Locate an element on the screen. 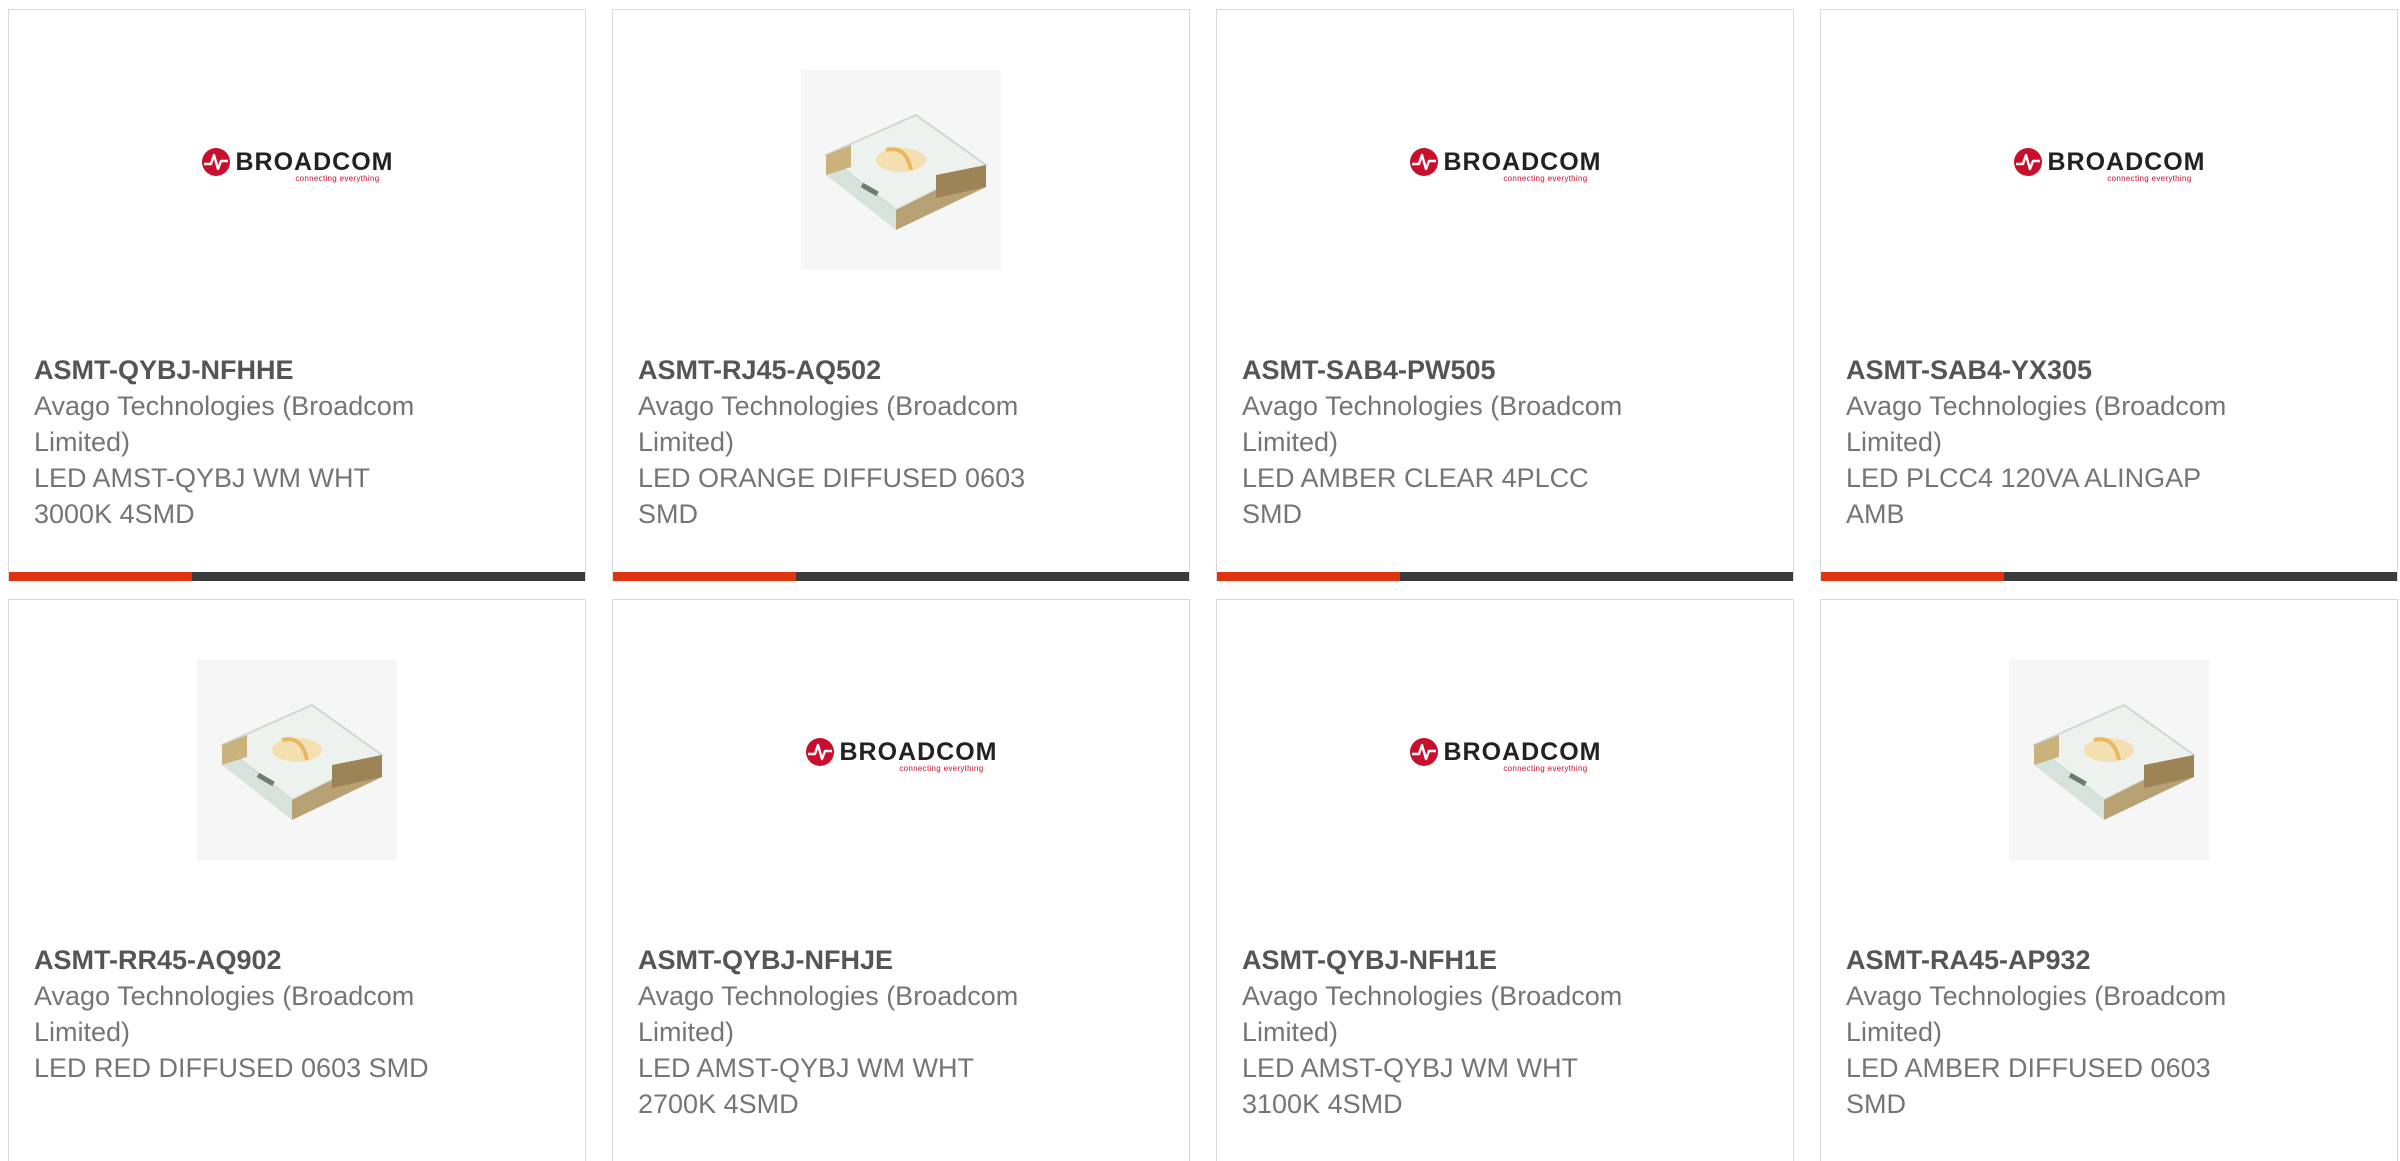  part-number: ASMT-SAB4-YX305 is located at coordinates (2076, 370).